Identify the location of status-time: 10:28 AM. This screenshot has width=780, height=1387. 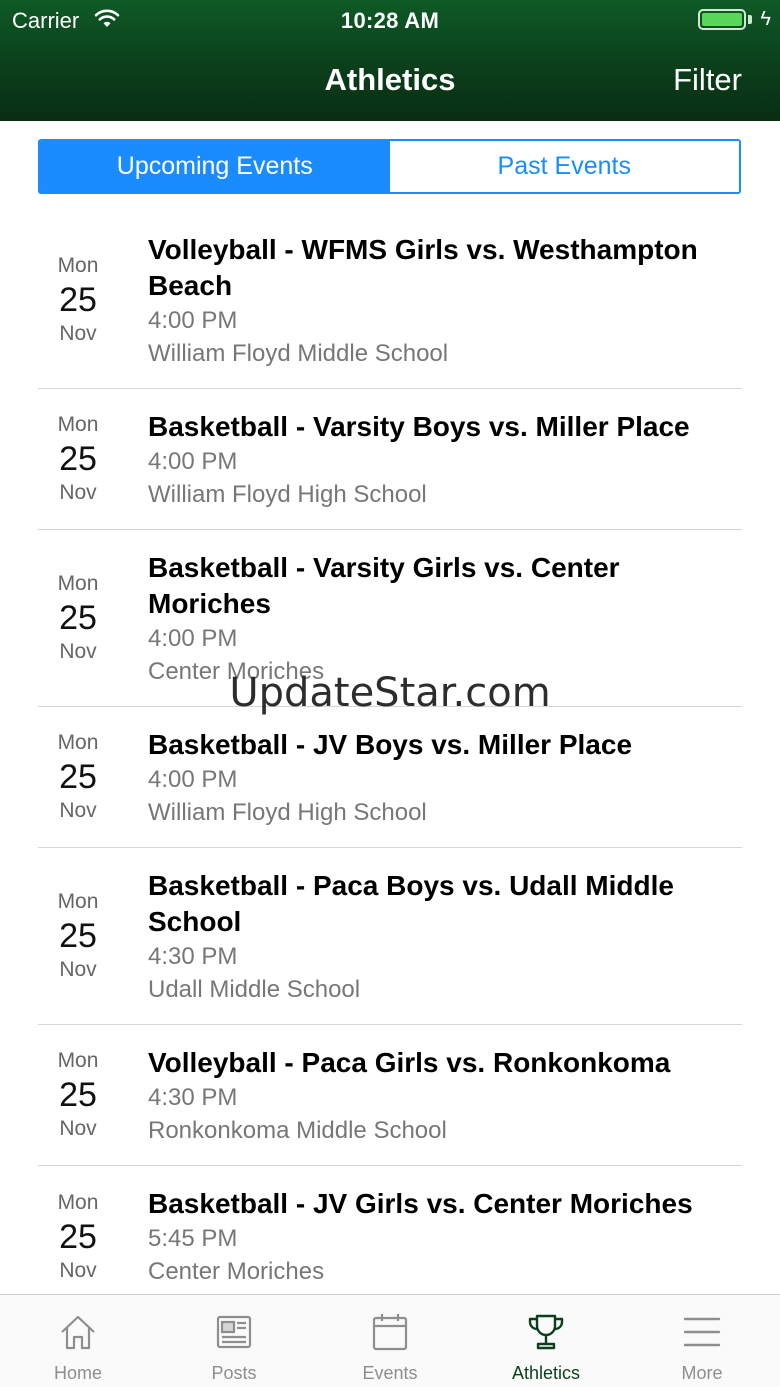
(390, 20).